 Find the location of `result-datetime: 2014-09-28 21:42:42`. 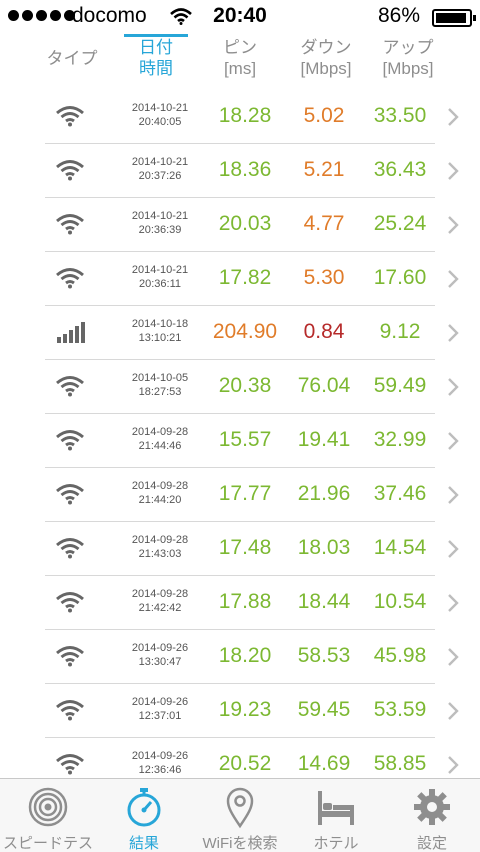

result-datetime: 2014-09-28 21:42:42 is located at coordinates (160, 601).